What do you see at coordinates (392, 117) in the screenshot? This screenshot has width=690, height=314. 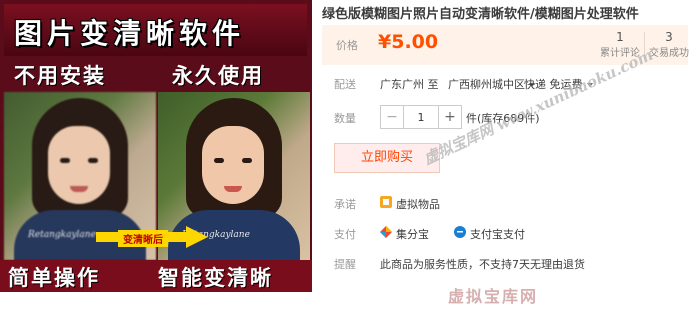 I see `decrease-quantity-button: −` at bounding box center [392, 117].